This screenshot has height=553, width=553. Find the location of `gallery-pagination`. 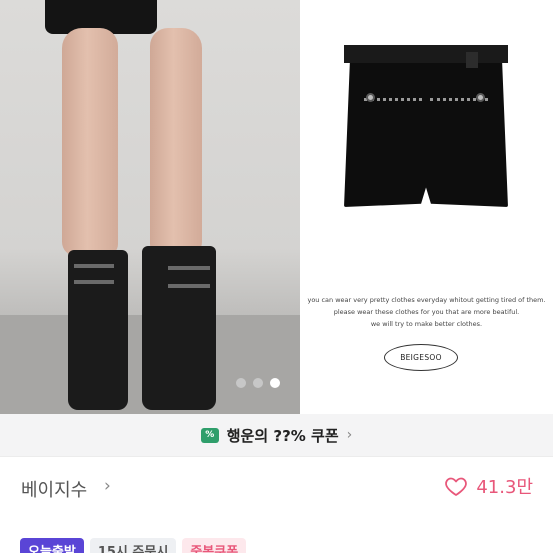

gallery-pagination is located at coordinates (258, 383).